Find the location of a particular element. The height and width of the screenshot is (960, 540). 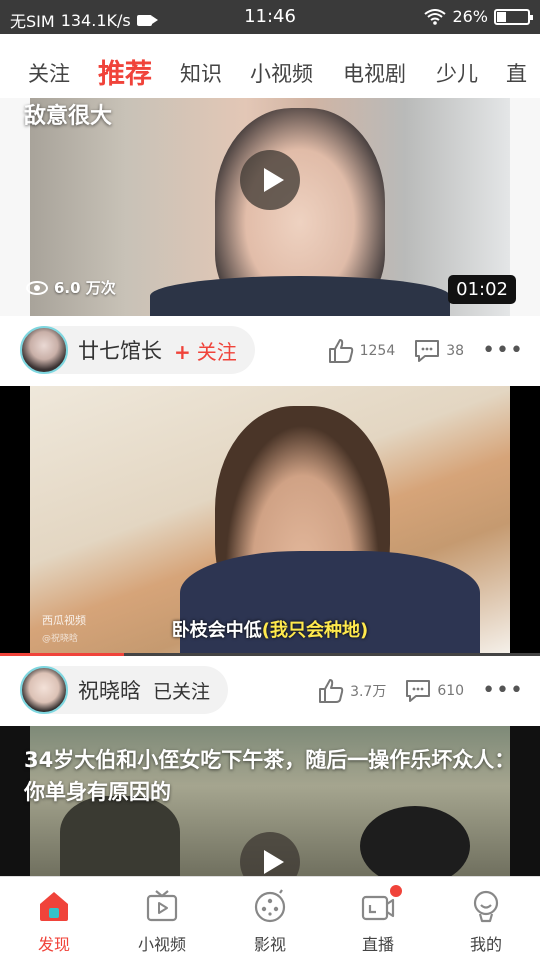

author-chip: 祝晓晗 已关注 is located at coordinates (124, 690).